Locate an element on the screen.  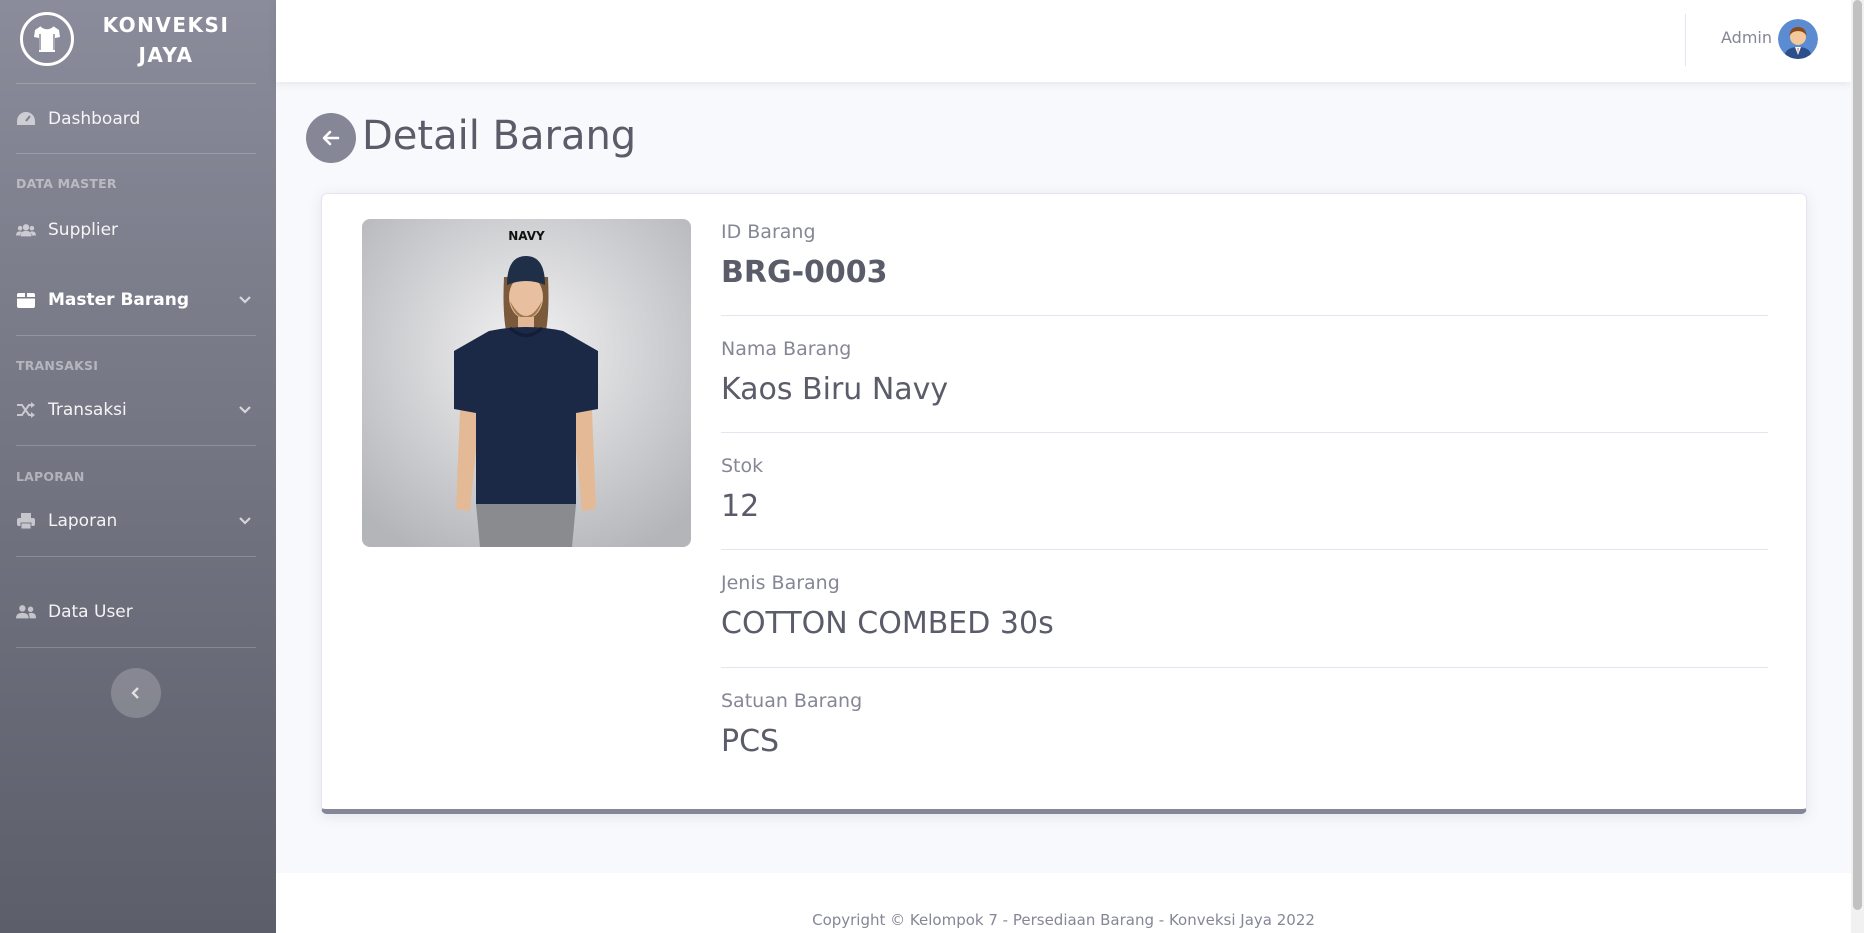
user-friends-icon is located at coordinates (26, 612).